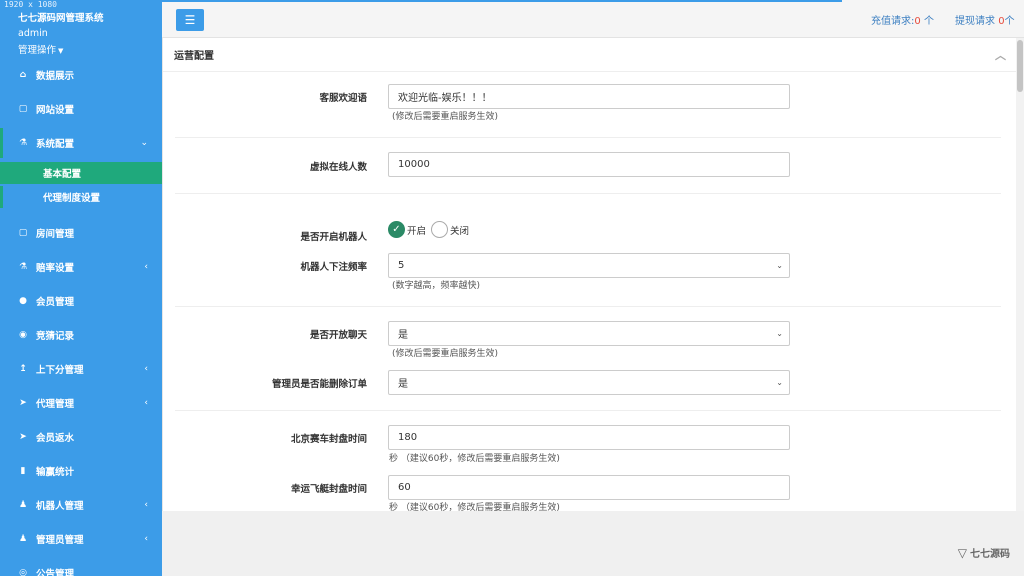 The image size is (1024, 576). I want to click on chat-enable-select: 是 ⌄, so click(589, 333).